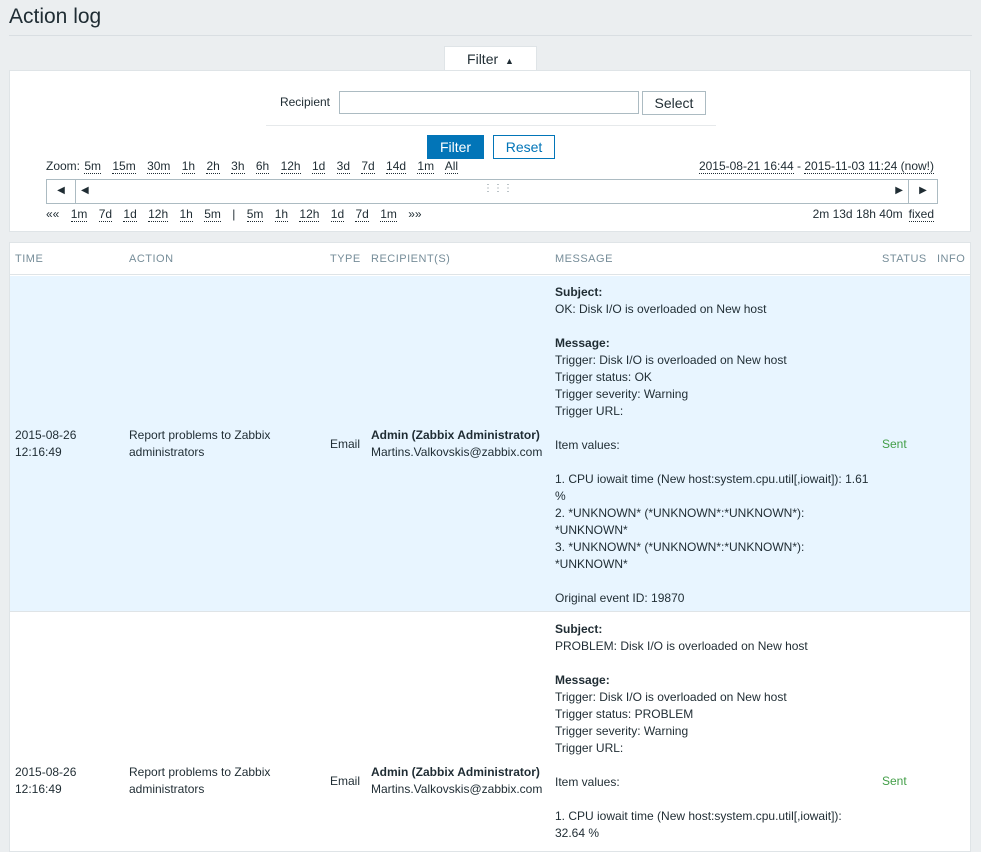 This screenshot has width=981, height=852. Describe the element at coordinates (318, 166) in the screenshot. I see `zoom-1d: 1d` at that location.